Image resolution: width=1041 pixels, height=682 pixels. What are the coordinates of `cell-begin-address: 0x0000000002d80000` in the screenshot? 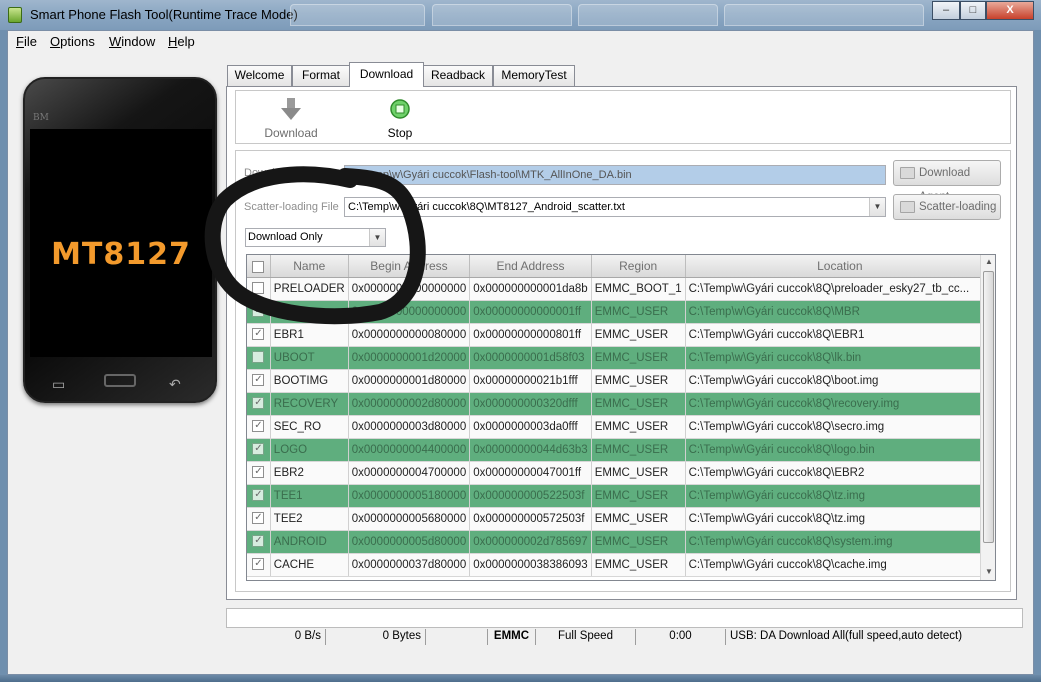 It's located at (409, 404).